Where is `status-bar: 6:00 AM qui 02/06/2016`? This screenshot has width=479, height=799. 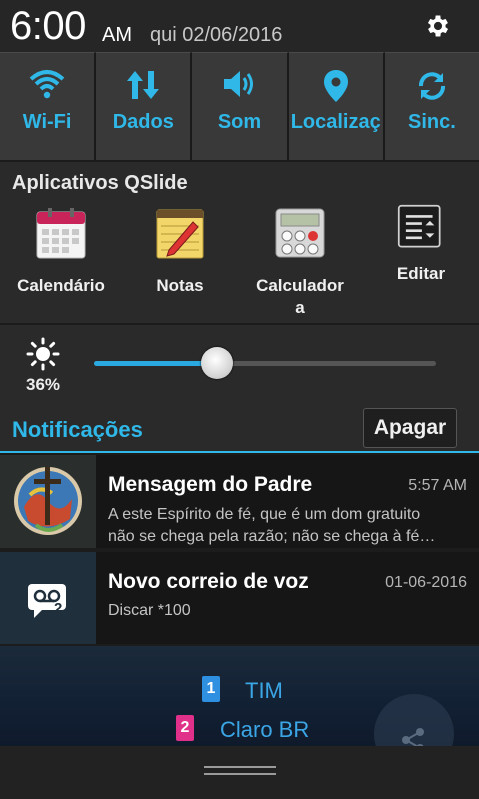 status-bar: 6:00 AM qui 02/06/2016 is located at coordinates (239, 26).